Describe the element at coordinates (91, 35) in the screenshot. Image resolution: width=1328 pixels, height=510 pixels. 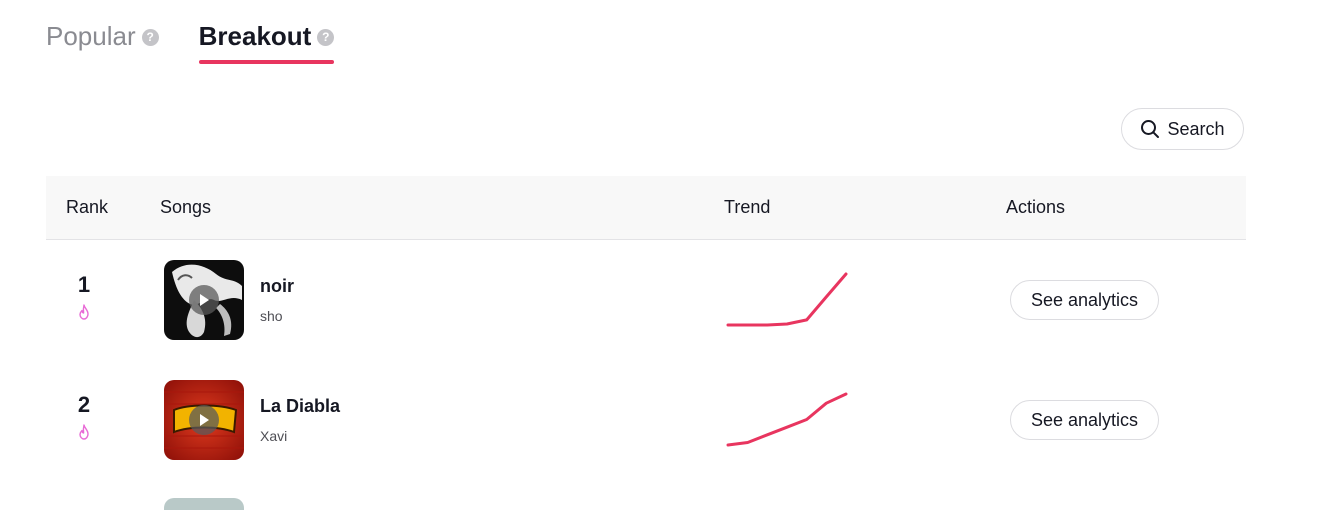
I see `tab-popular-label: Popular` at that location.